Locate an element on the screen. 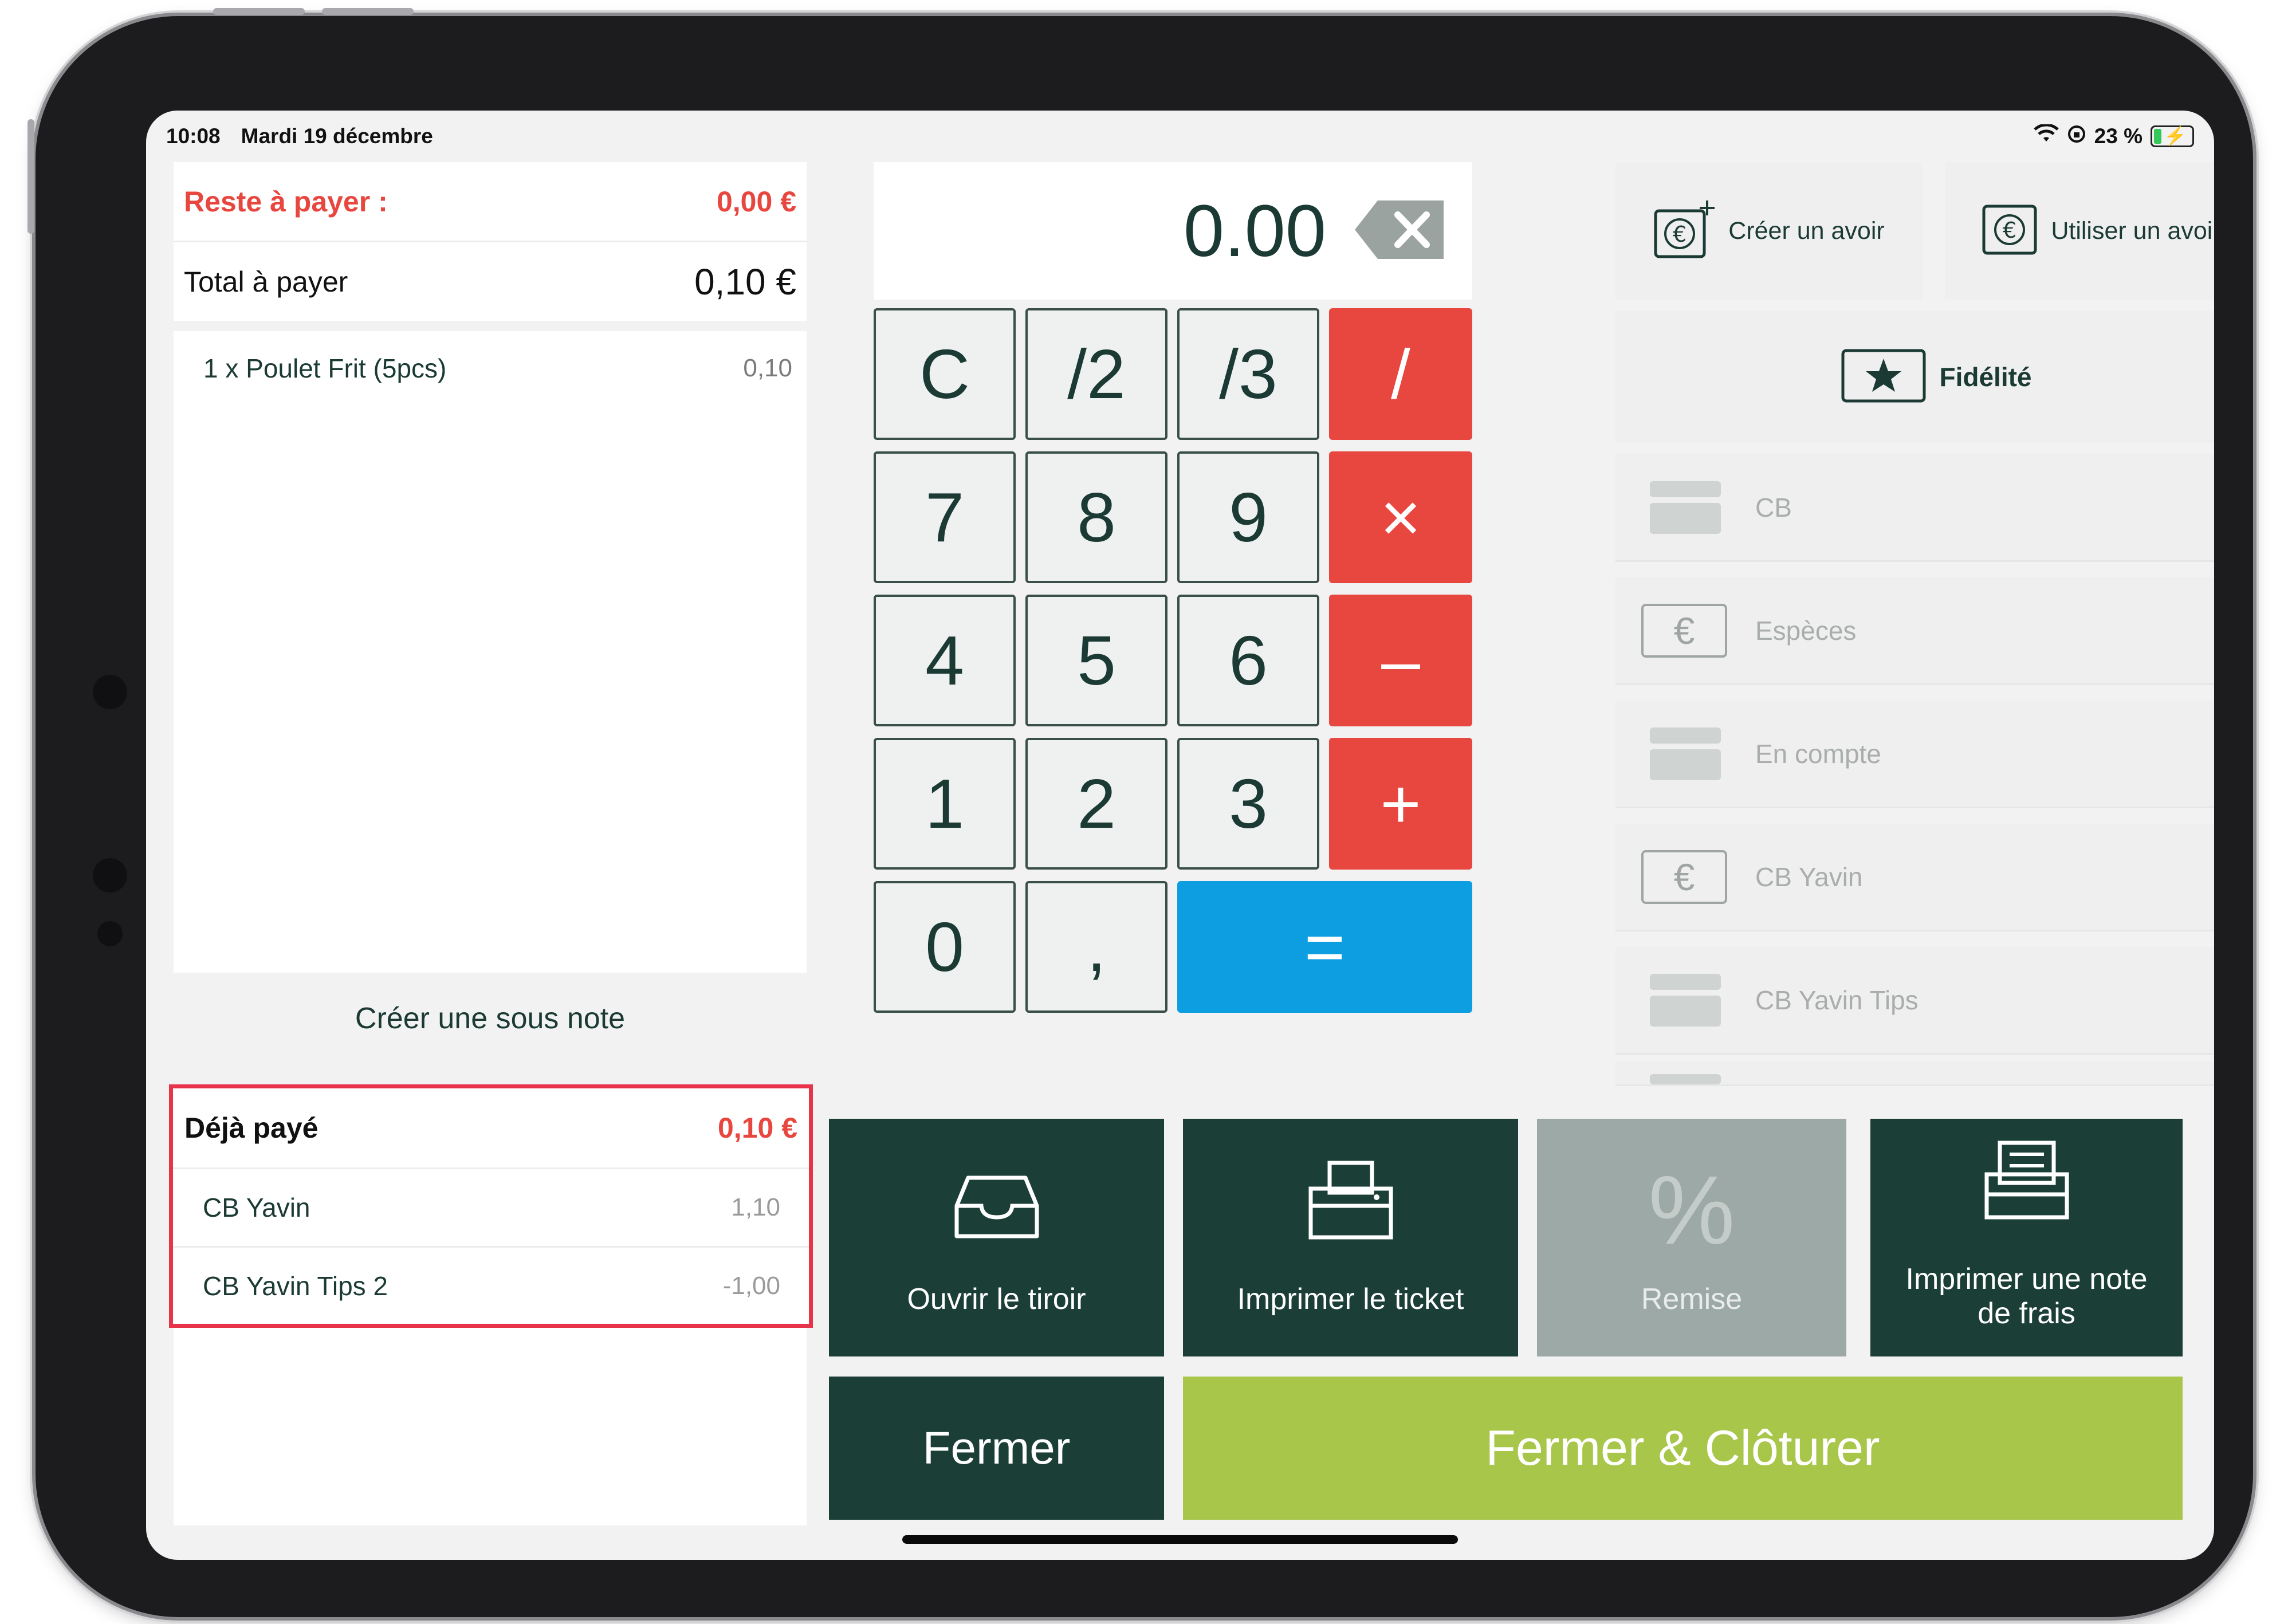  close-and-finalize-button: Fermer & Clôturer is located at coordinates (1683, 1448).